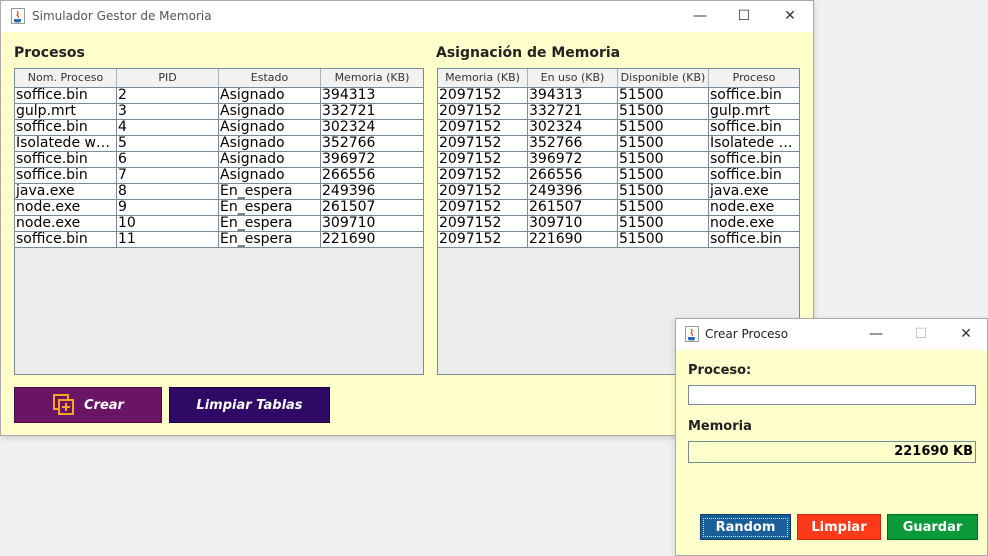 The height and width of the screenshot is (556, 988). I want to click on random-button-label: Random, so click(745, 527).